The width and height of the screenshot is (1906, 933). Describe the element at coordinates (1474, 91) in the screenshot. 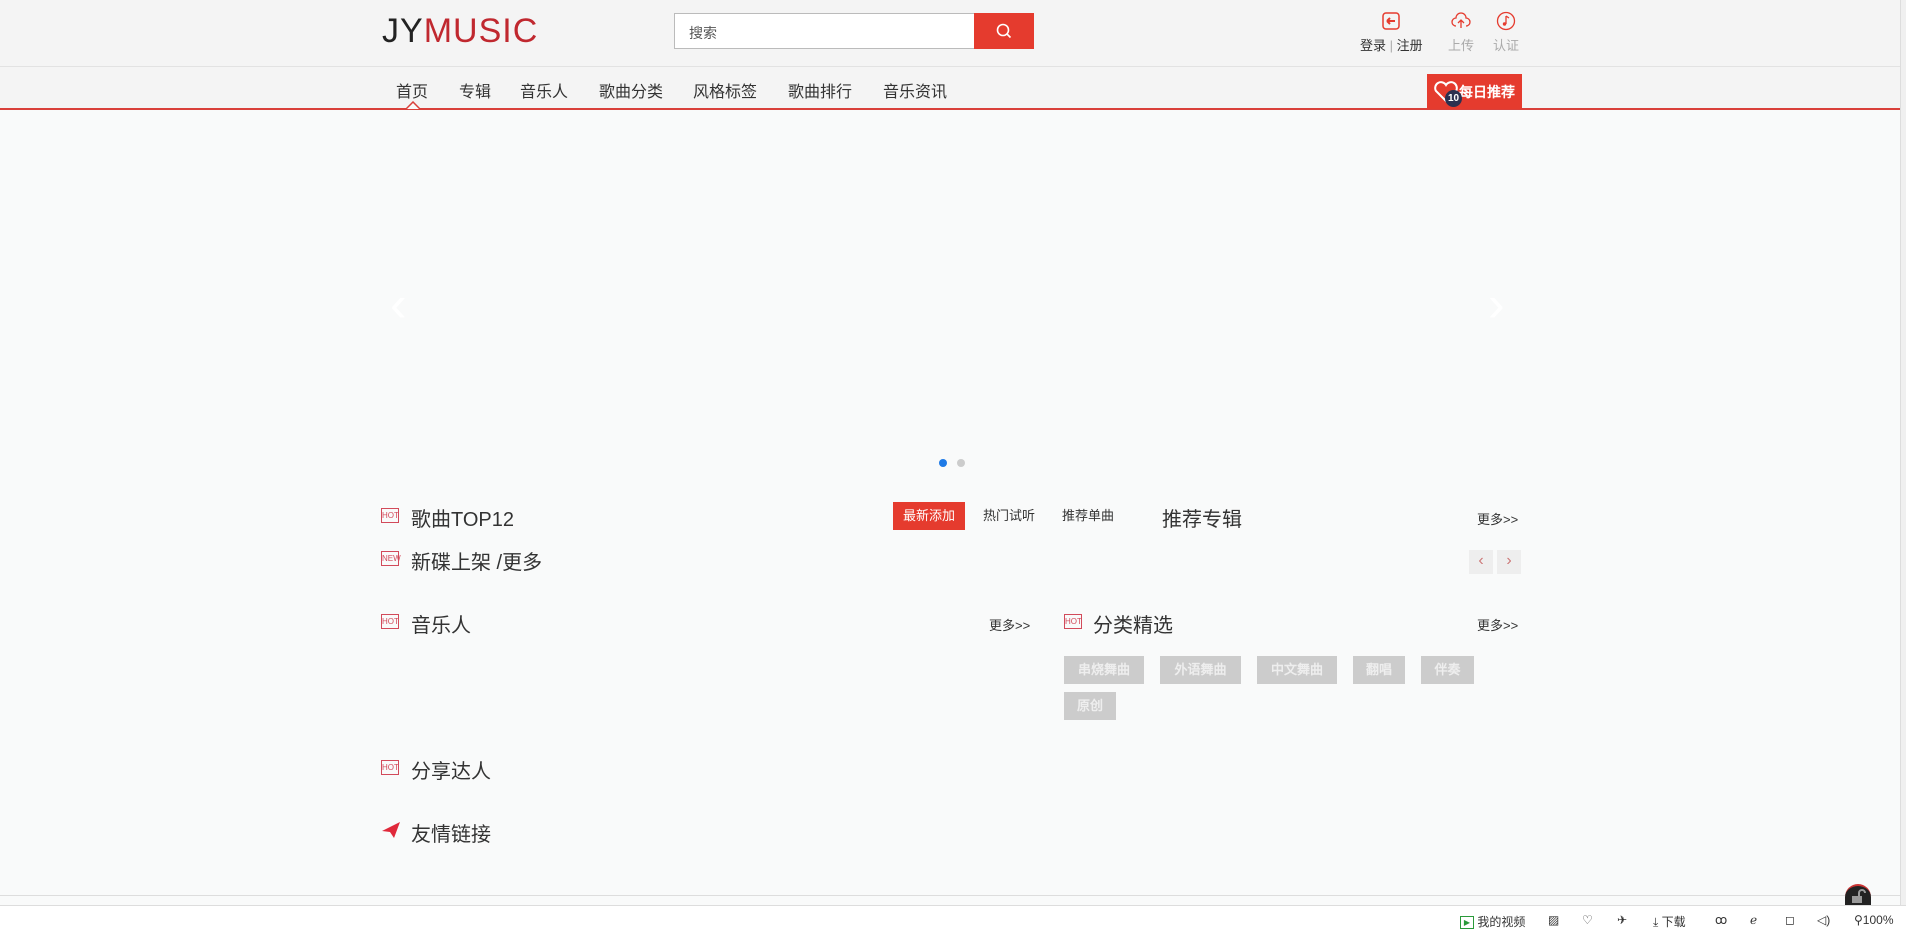

I see `daily-recommend-button: 10 每日推荐` at that location.